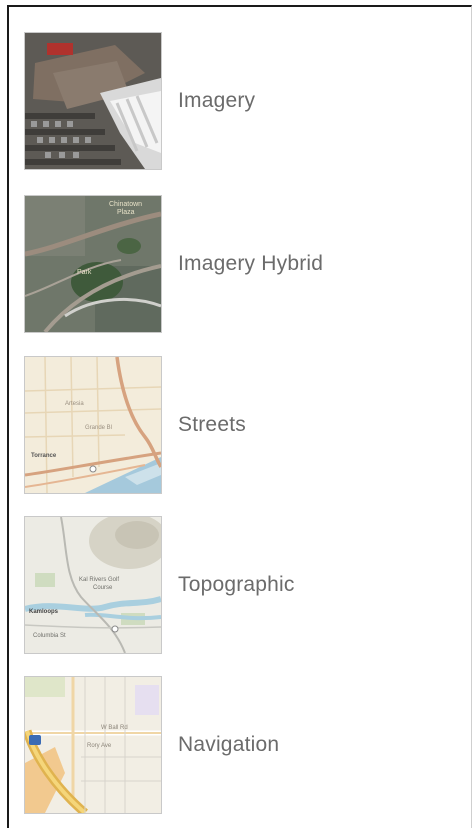 This screenshot has width=475, height=829. Describe the element at coordinates (44, 456) in the screenshot. I see `svg-text: Torrance` at that location.